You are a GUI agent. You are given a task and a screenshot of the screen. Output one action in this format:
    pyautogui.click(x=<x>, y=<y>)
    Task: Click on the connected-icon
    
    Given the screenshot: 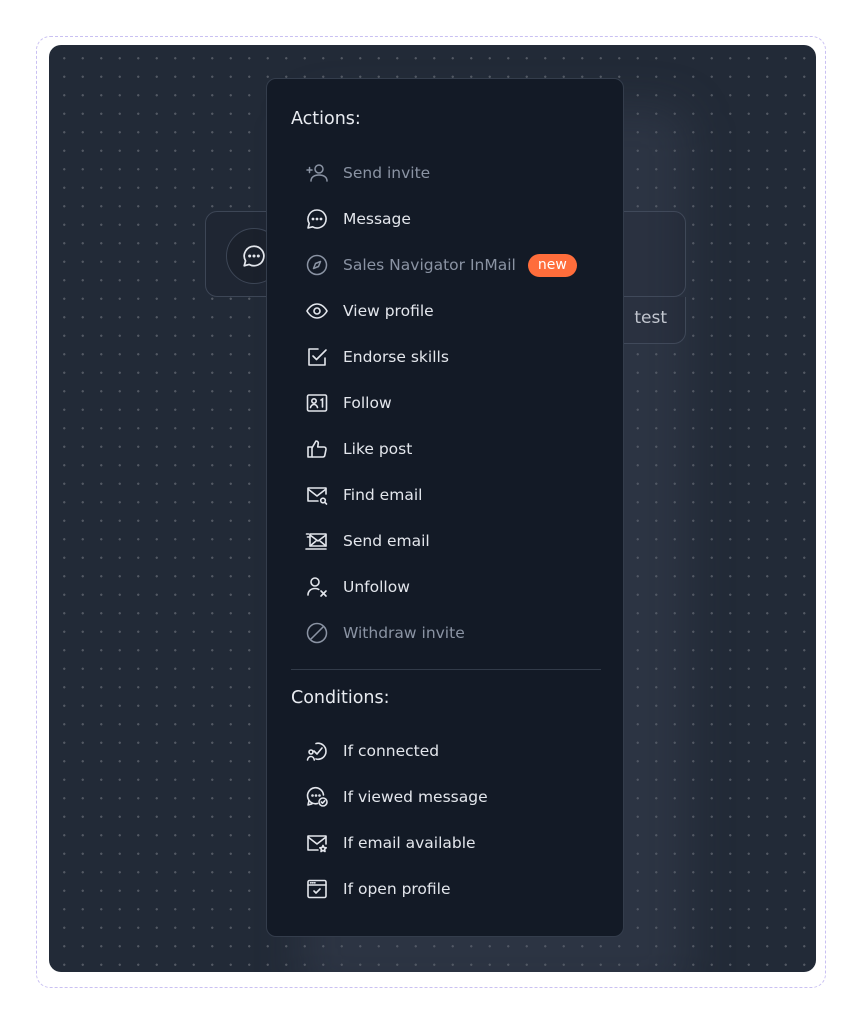 What is the action you would take?
    pyautogui.click(x=317, y=751)
    